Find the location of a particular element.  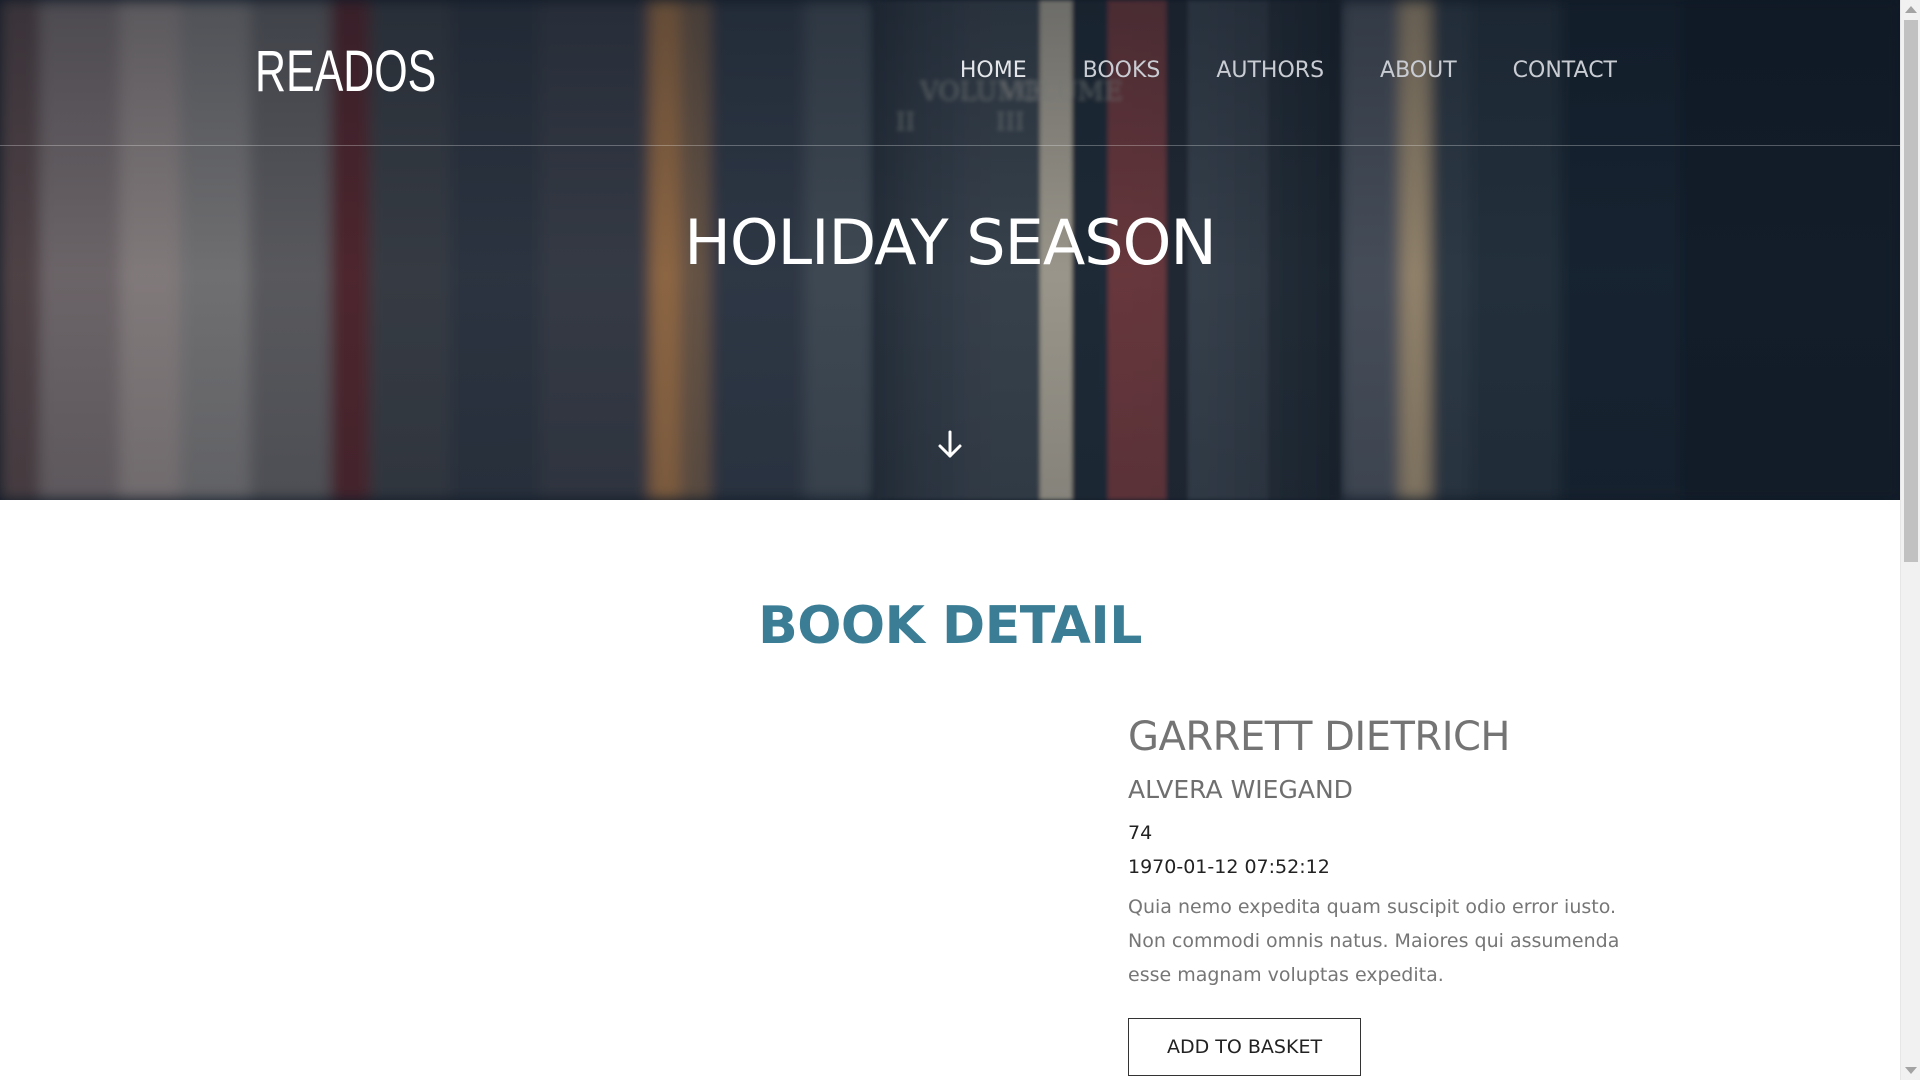

nav-home-link: HOME is located at coordinates (993, 70).